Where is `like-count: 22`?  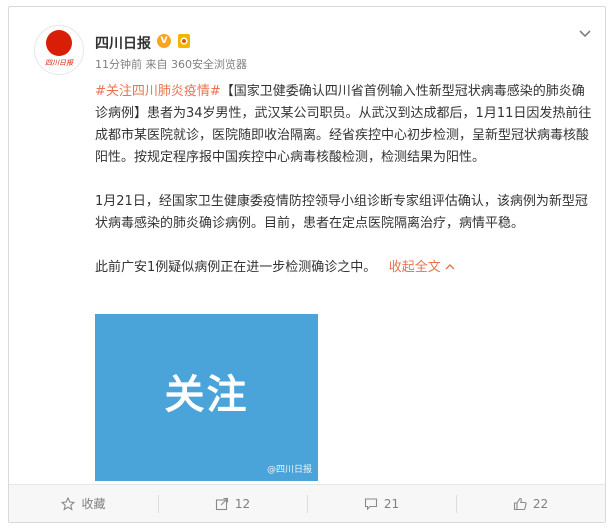
like-count: 22 is located at coordinates (540, 503).